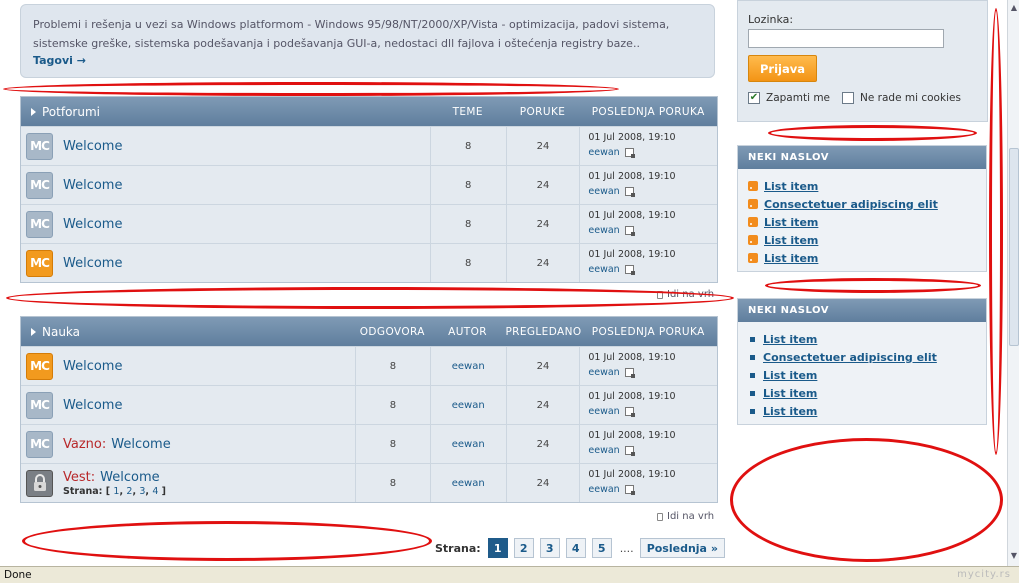 The image size is (1019, 583). Describe the element at coordinates (18, 575) in the screenshot. I see `status-text: Done` at that location.